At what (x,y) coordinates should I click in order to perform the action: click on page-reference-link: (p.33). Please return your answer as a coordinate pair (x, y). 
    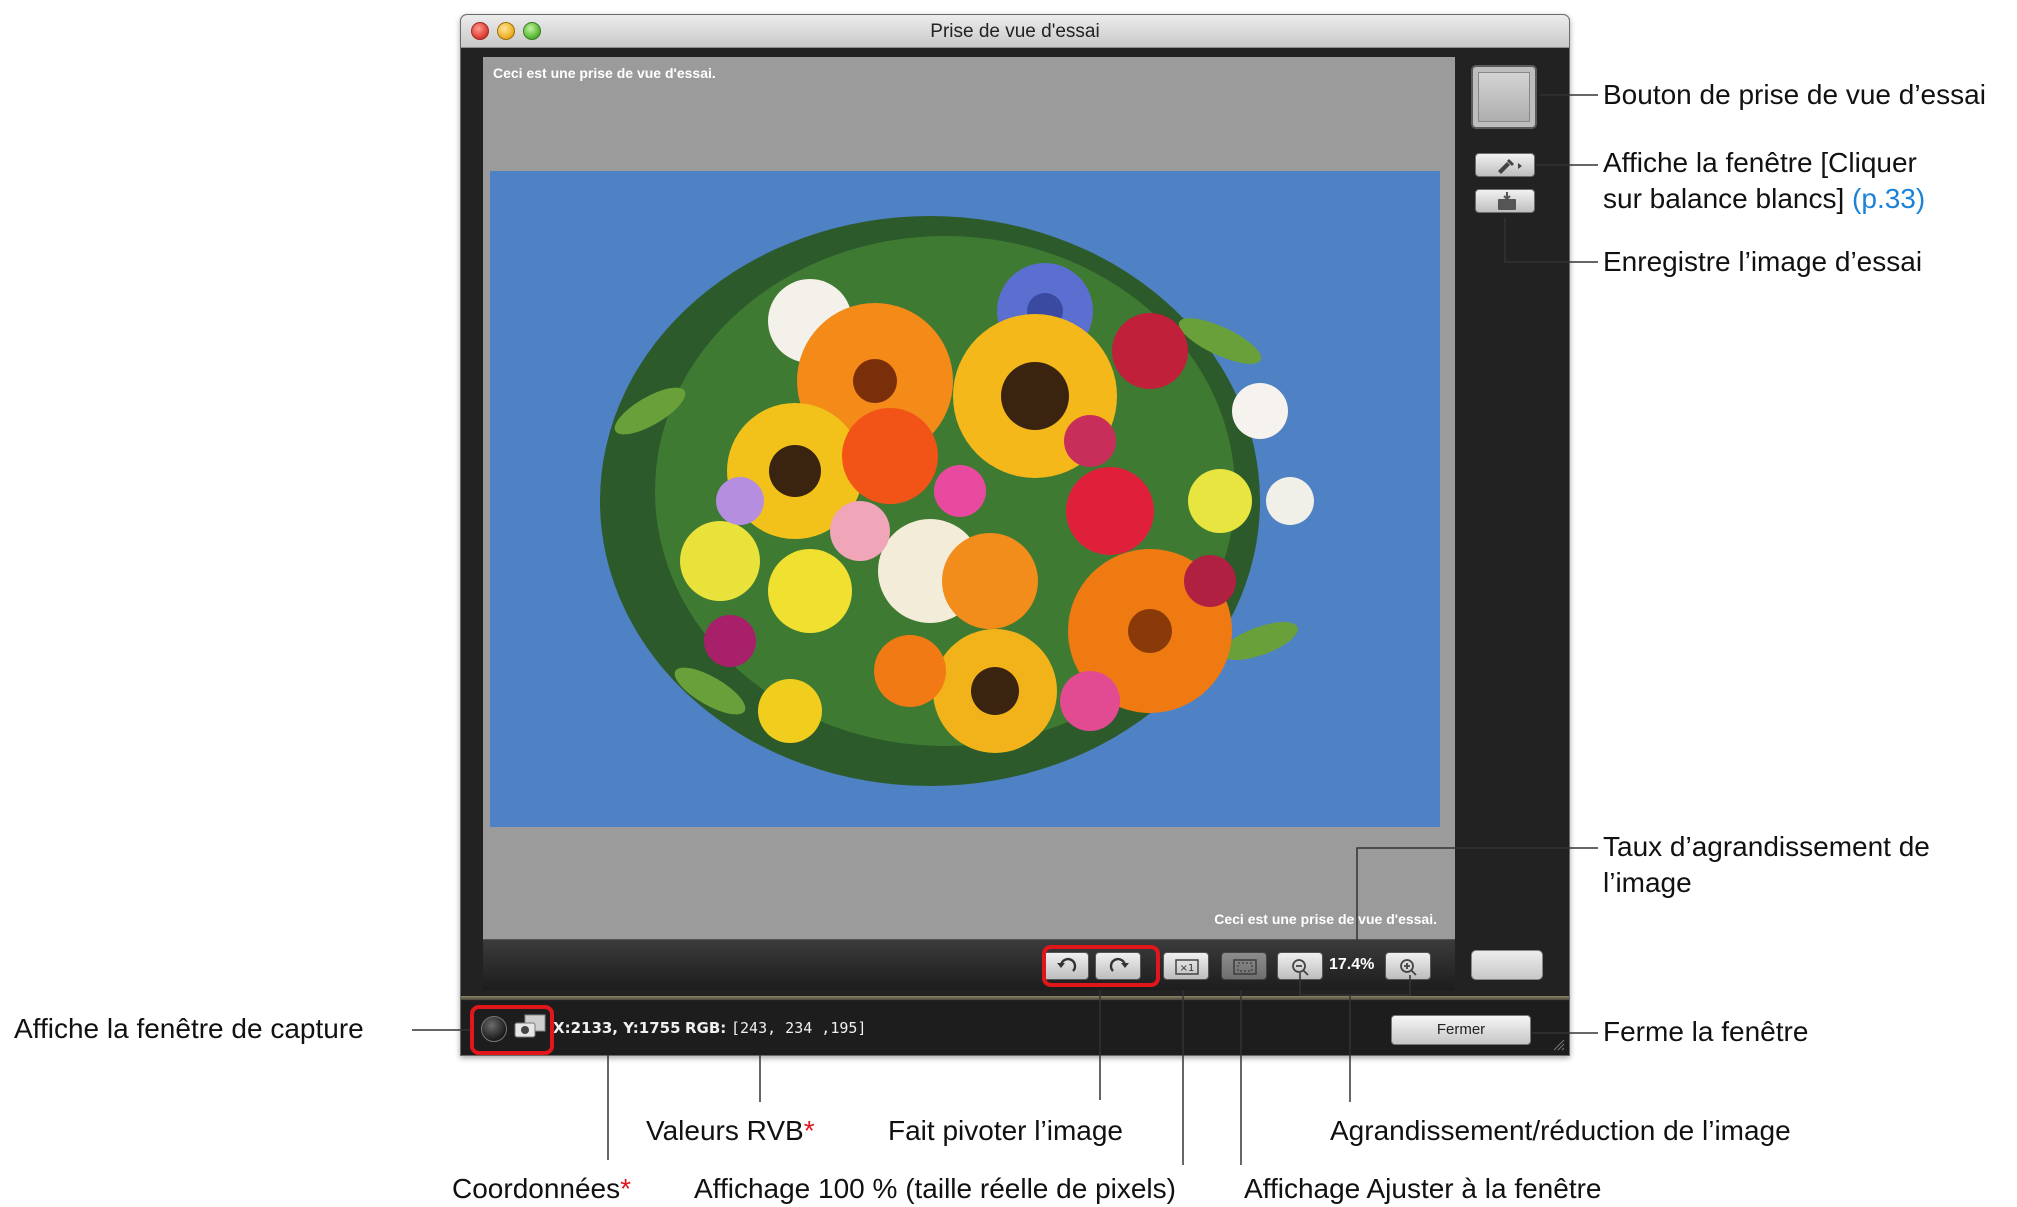
    Looking at the image, I should click on (1888, 198).